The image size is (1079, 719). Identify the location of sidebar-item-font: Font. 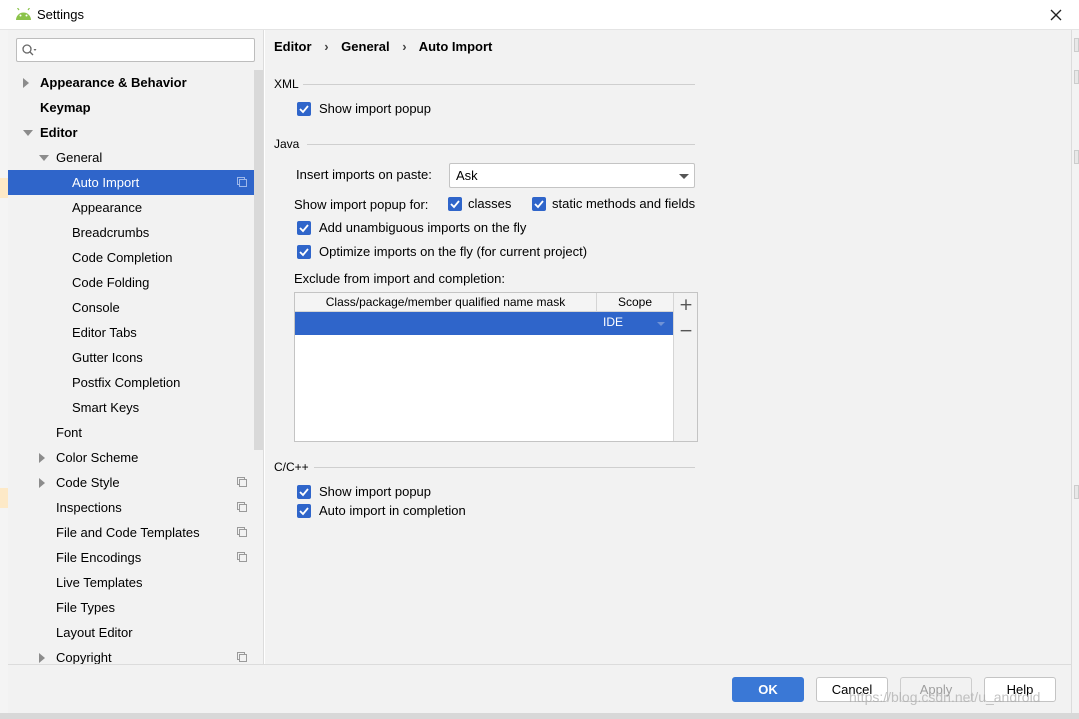
(135, 432).